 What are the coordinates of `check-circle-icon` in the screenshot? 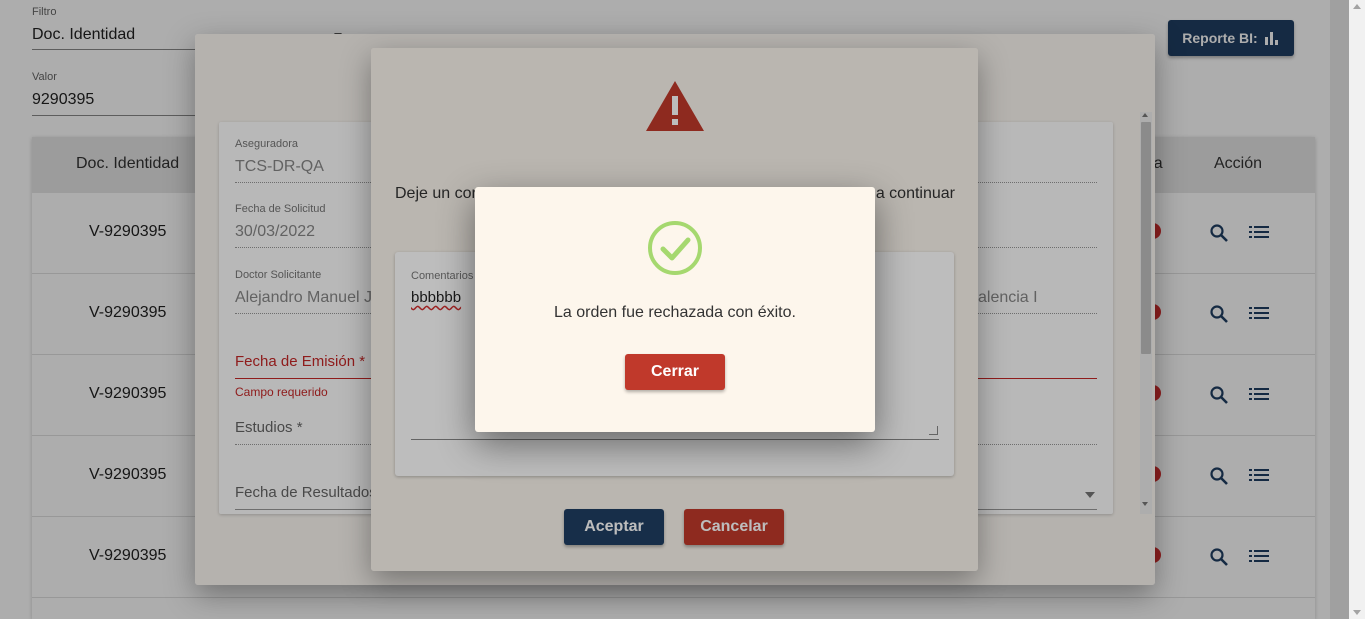 It's located at (675, 248).